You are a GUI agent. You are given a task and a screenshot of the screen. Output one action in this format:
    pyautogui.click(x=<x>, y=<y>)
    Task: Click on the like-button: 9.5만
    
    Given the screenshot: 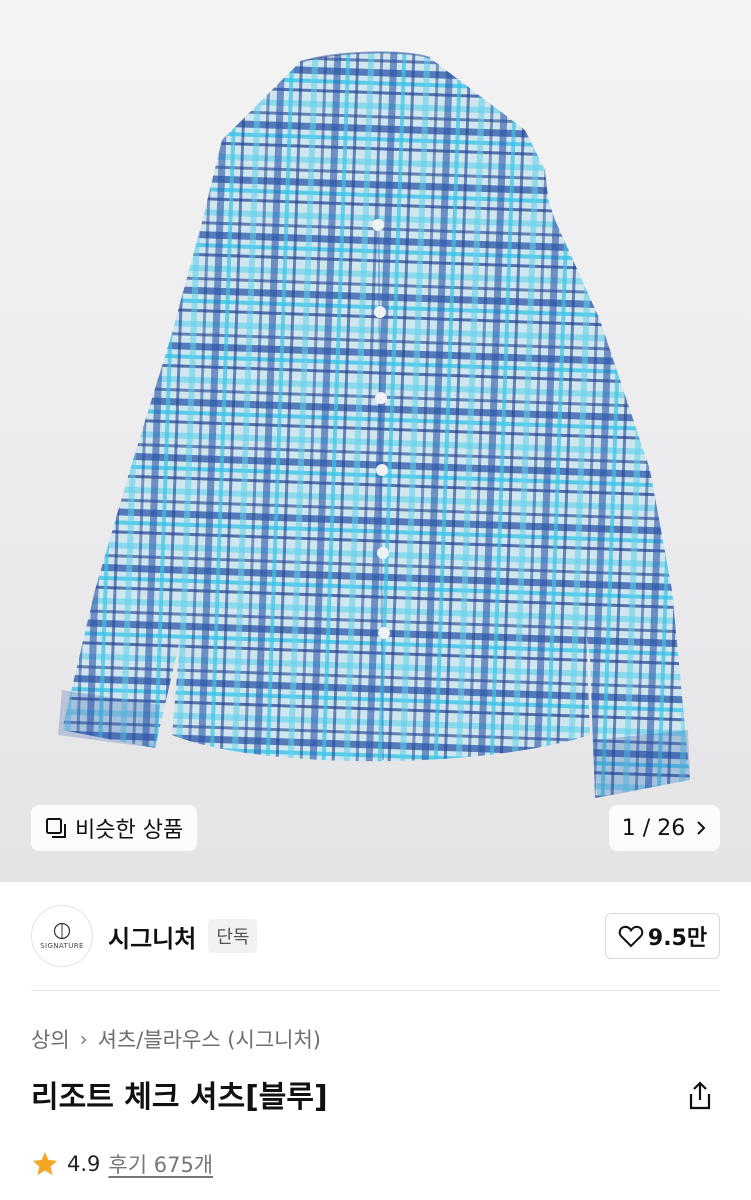 What is the action you would take?
    pyautogui.click(x=662, y=936)
    